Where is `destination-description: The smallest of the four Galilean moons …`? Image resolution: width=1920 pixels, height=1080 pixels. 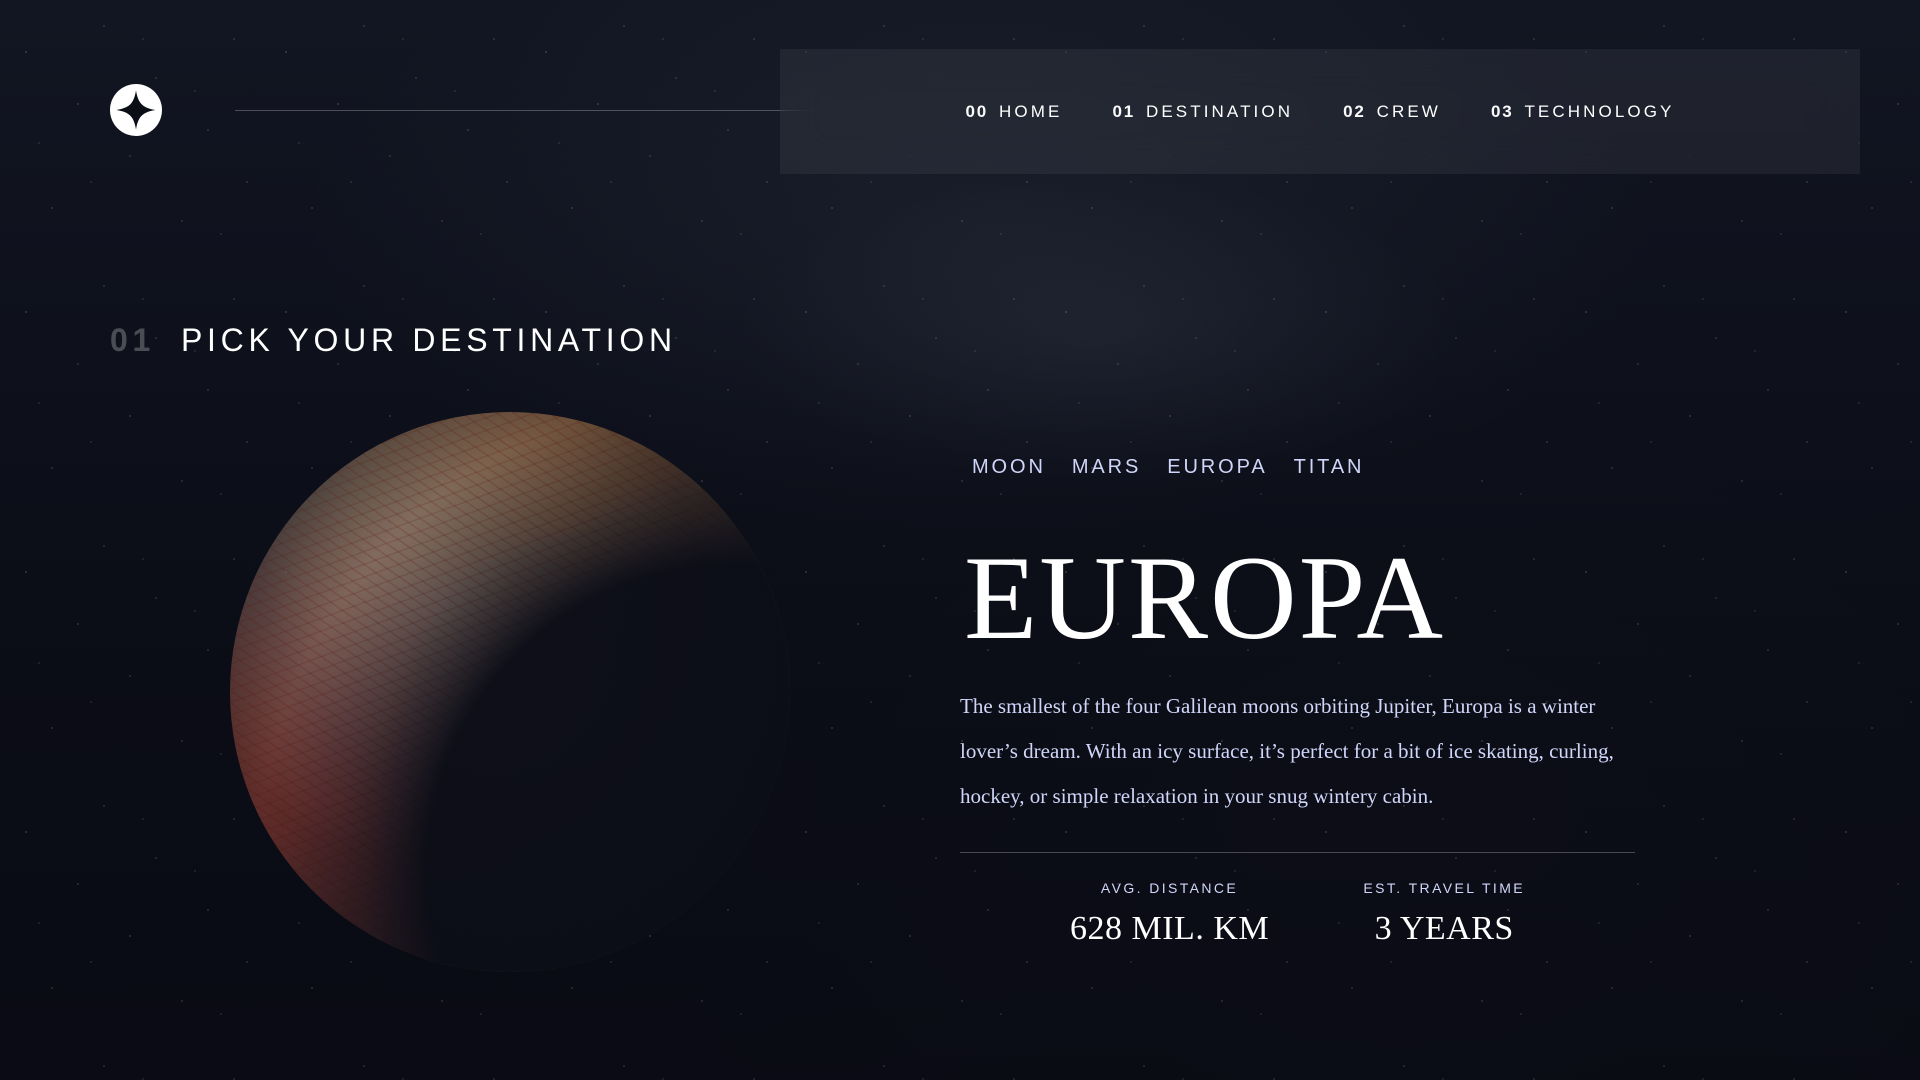 destination-description: The smallest of the four Galilean moons … is located at coordinates (1287, 751).